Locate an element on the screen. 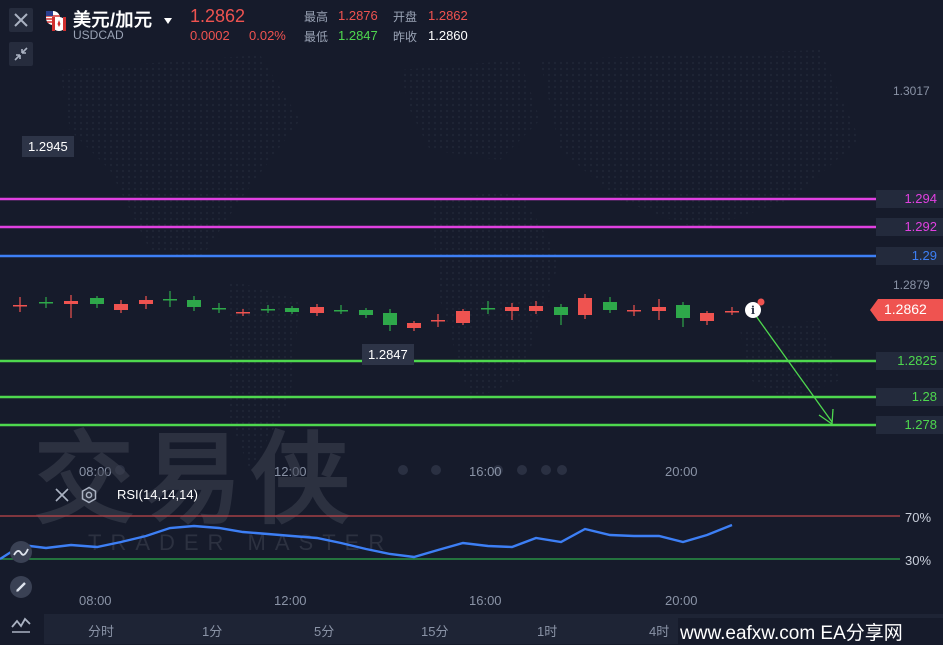 The image size is (943, 645). forecast-arrow is located at coordinates (794, 370).